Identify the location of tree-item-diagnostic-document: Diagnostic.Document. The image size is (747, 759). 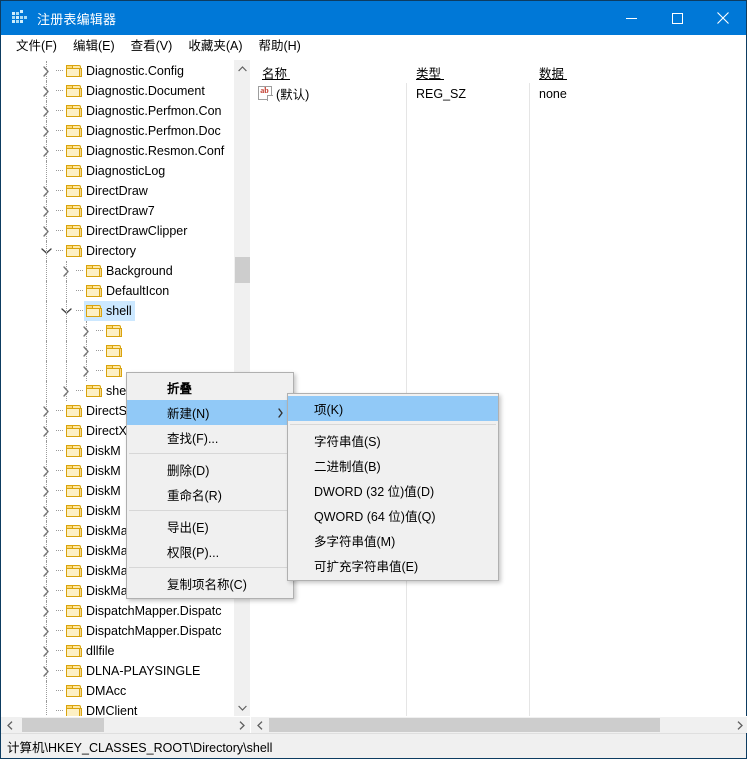
(117, 91).